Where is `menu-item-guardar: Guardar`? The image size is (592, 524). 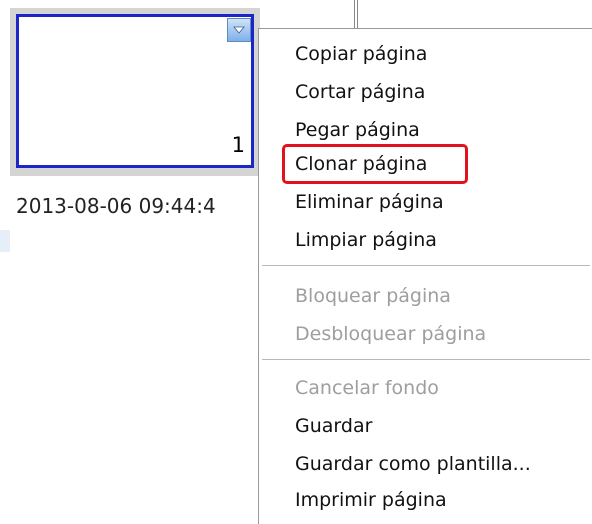 menu-item-guardar: Guardar is located at coordinates (333, 426).